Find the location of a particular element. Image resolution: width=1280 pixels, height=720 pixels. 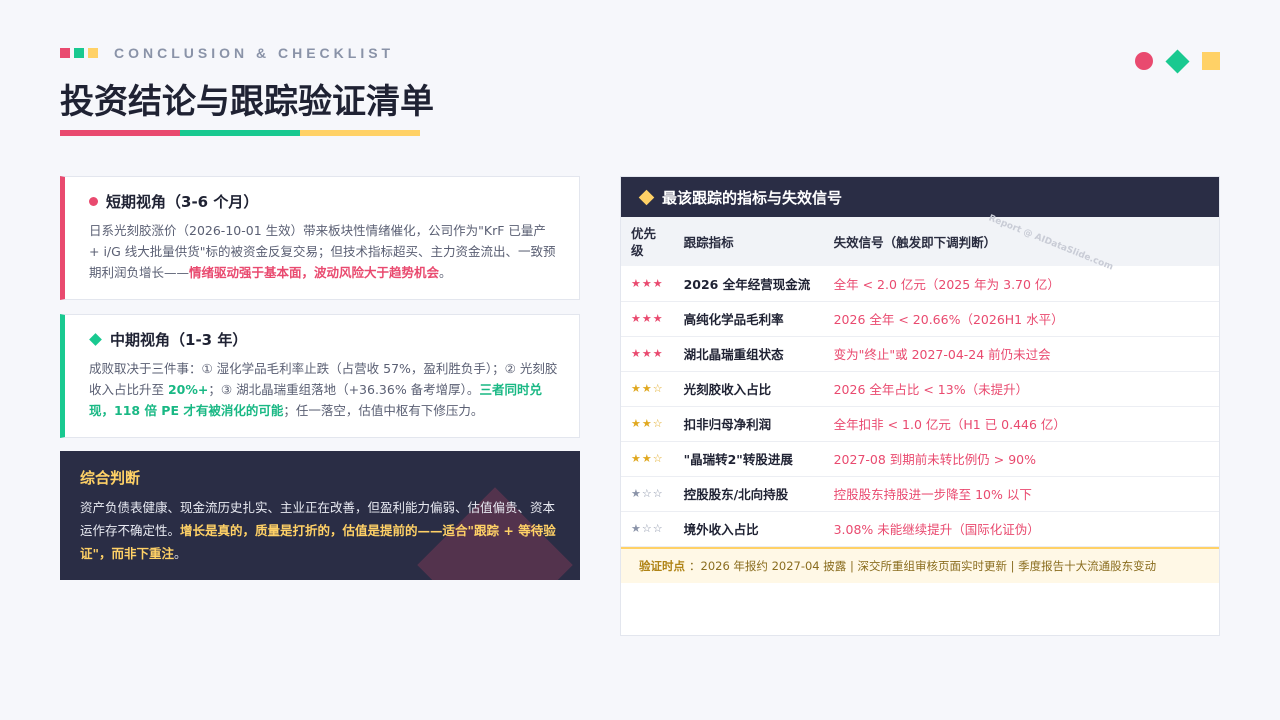

corner-decoration is located at coordinates (1177, 61).